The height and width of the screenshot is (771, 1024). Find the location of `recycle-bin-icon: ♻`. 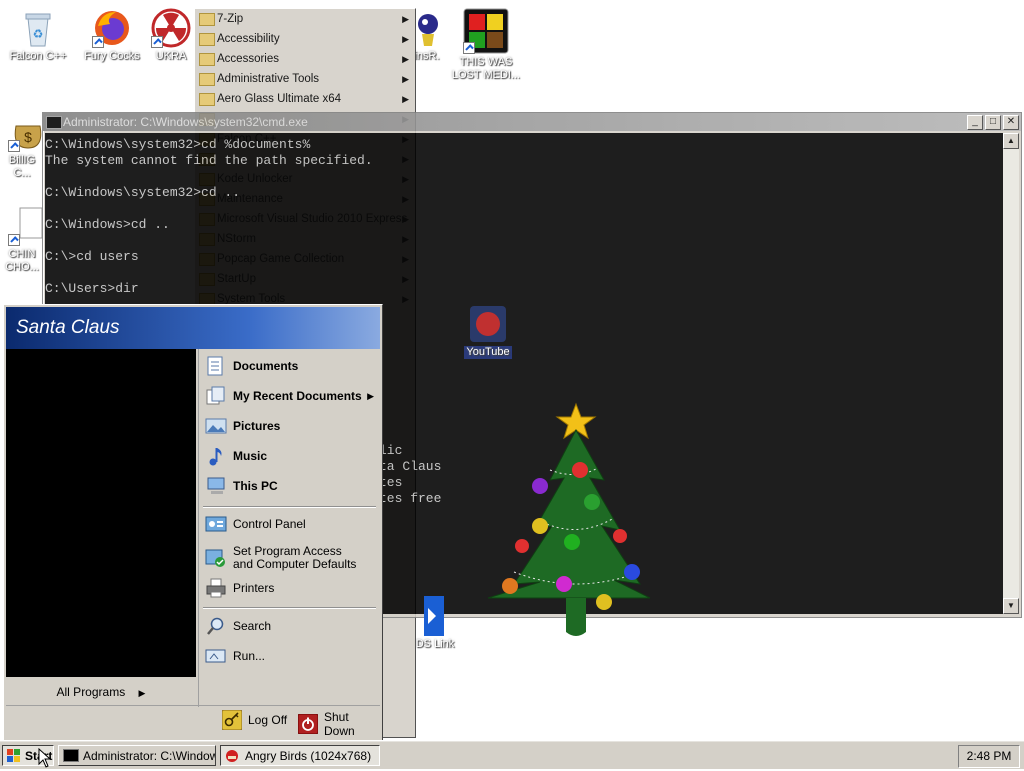

recycle-bin-icon: ♻ is located at coordinates (38, 28).